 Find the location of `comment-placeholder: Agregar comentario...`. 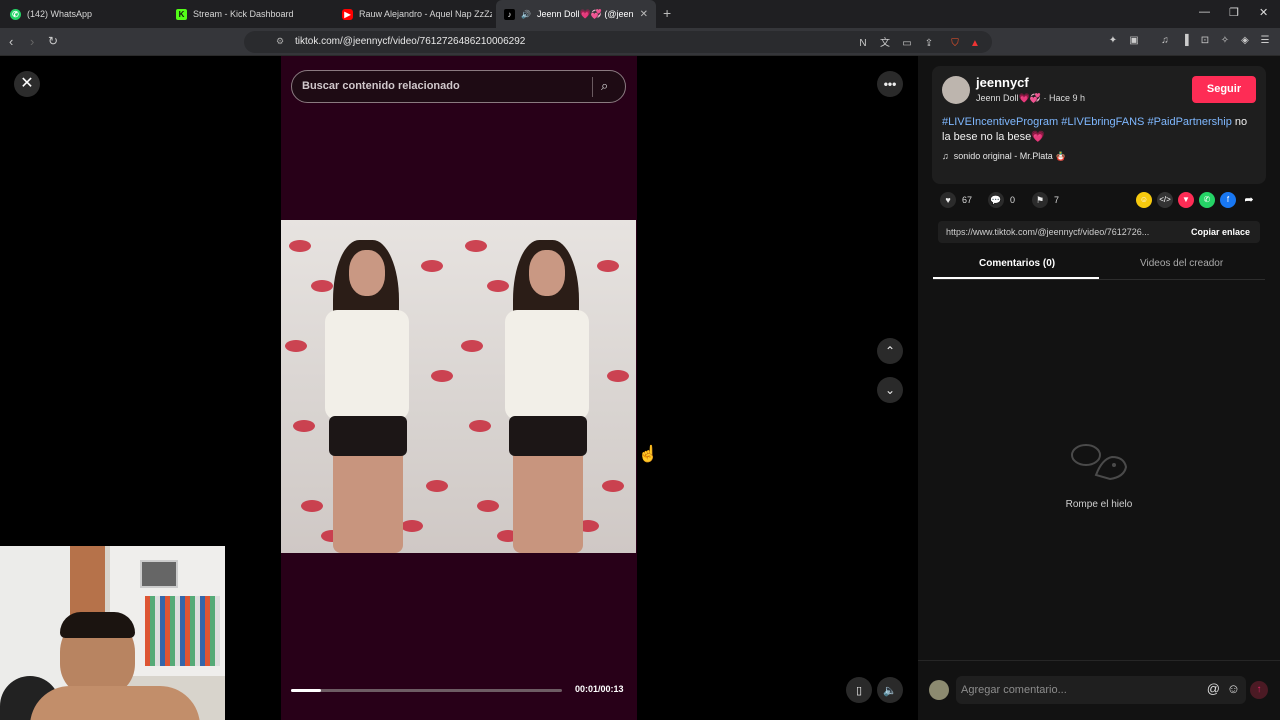

comment-placeholder: Agregar comentario... is located at coordinates (1014, 690).